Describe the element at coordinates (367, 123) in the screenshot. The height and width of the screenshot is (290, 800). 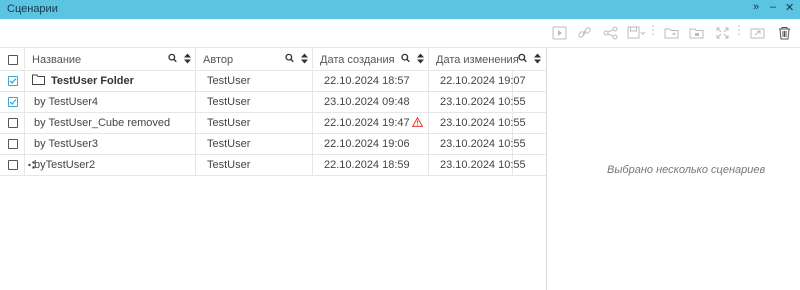
I see `scenario-created: 22.10.2024 19:47` at that location.